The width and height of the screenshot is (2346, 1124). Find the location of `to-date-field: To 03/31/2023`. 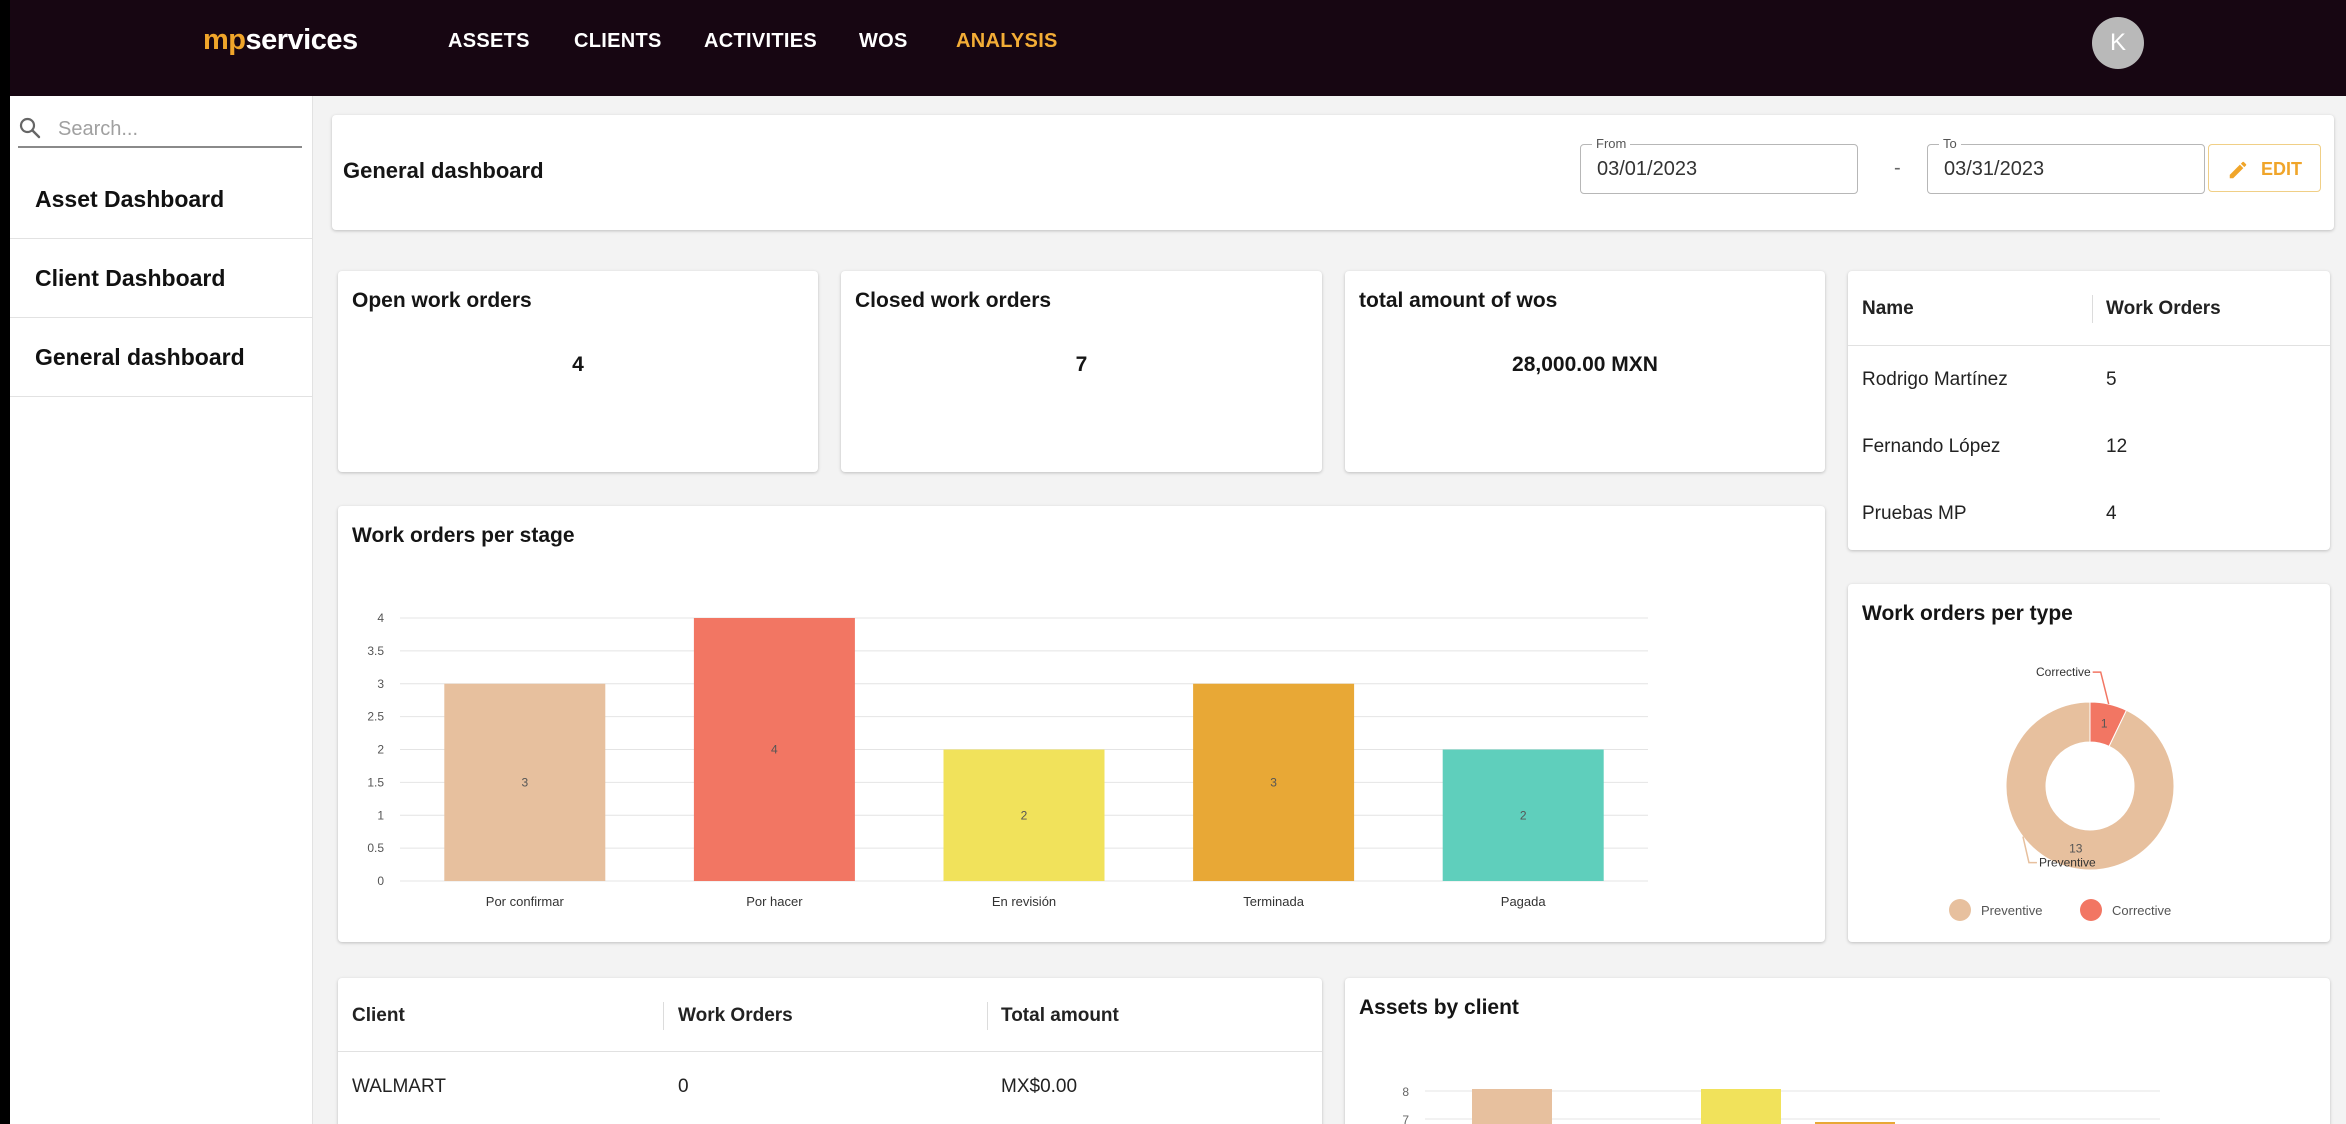

to-date-field: To 03/31/2023 is located at coordinates (2066, 165).